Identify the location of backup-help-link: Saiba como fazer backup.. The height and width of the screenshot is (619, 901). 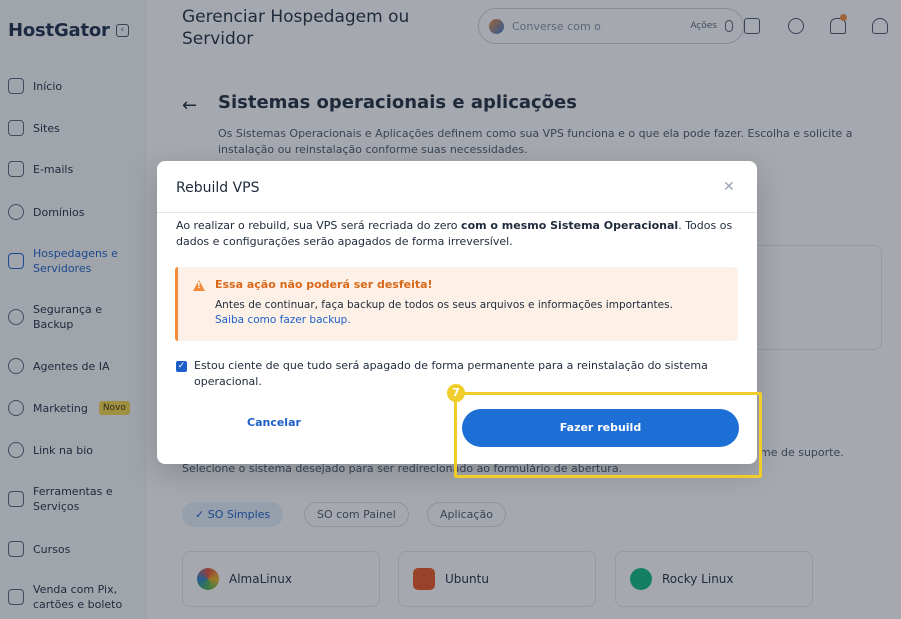
(283, 320).